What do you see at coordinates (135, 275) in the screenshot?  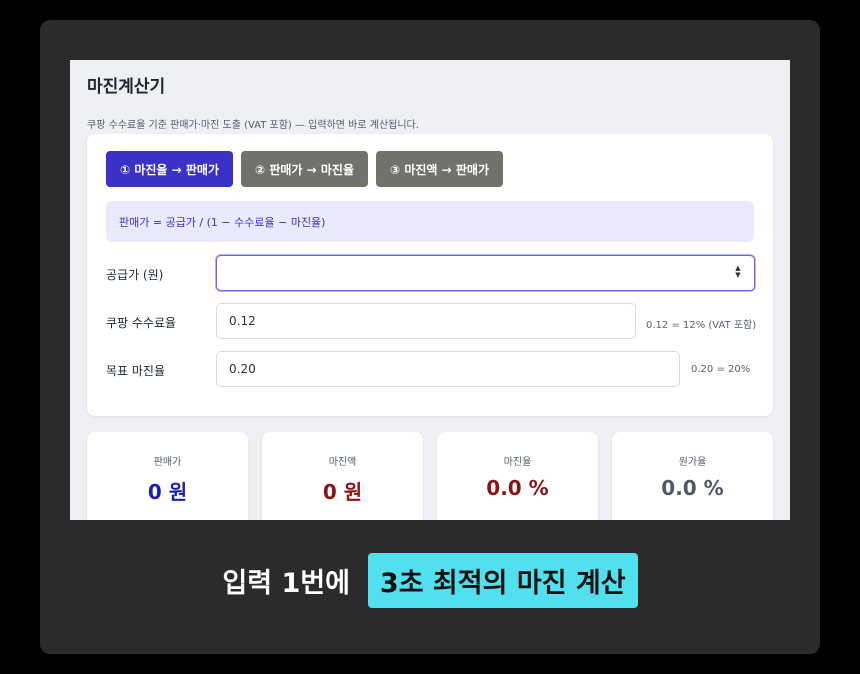 I see `supply-price-label: 공급가 (원)` at bounding box center [135, 275].